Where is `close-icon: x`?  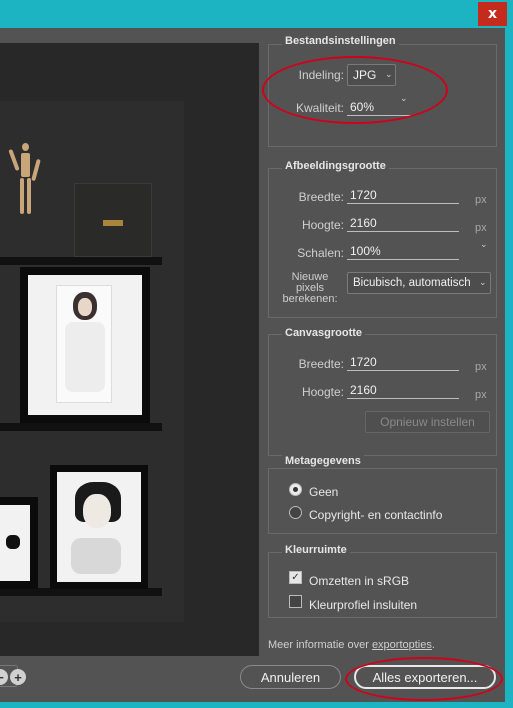
close-icon: x is located at coordinates (492, 14).